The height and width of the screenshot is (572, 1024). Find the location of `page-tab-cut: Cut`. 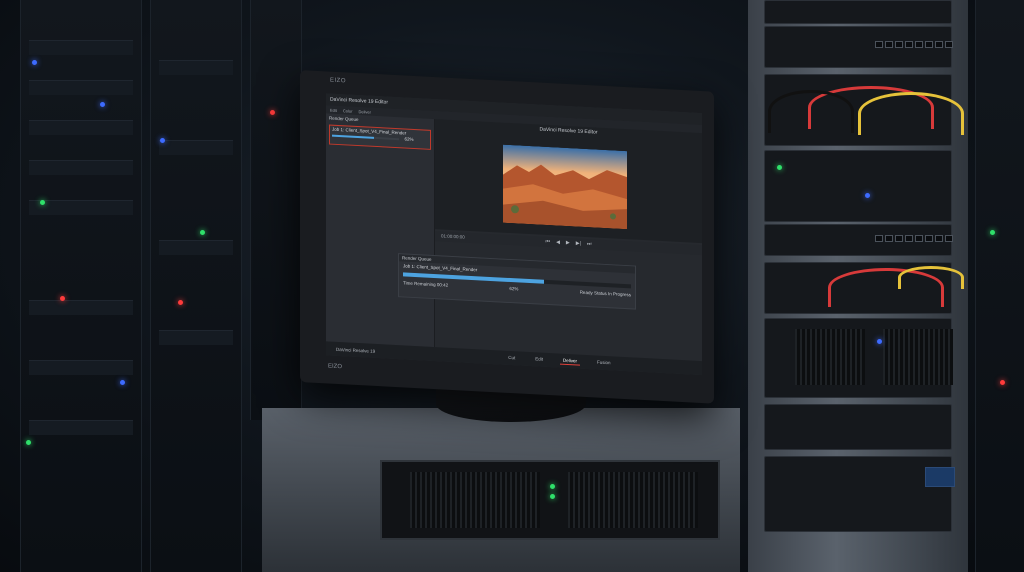

page-tab-cut: Cut is located at coordinates (511, 358).